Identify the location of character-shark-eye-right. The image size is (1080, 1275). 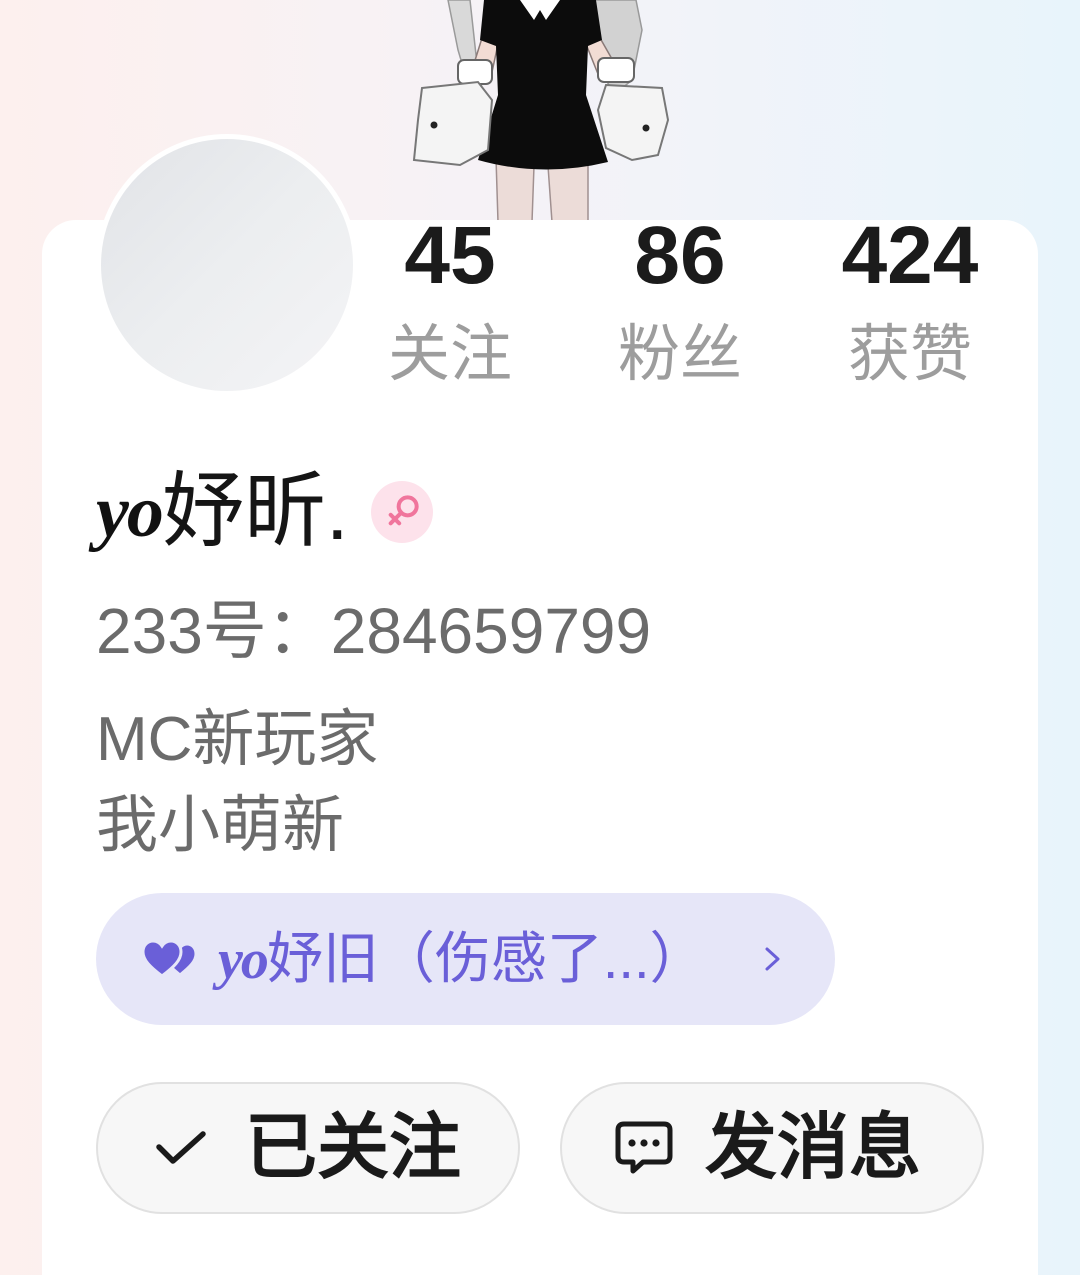
(646, 128).